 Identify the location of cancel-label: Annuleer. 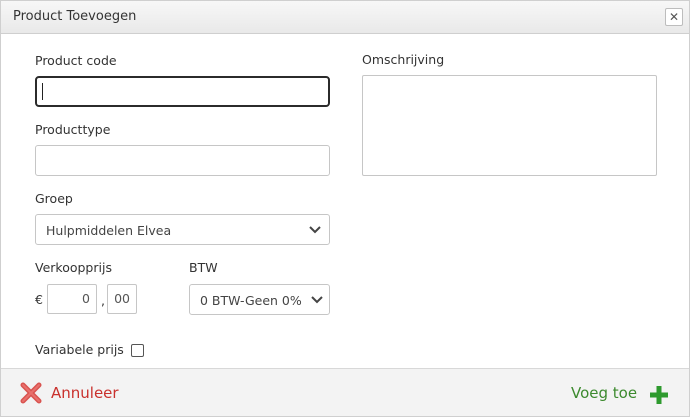
(85, 393).